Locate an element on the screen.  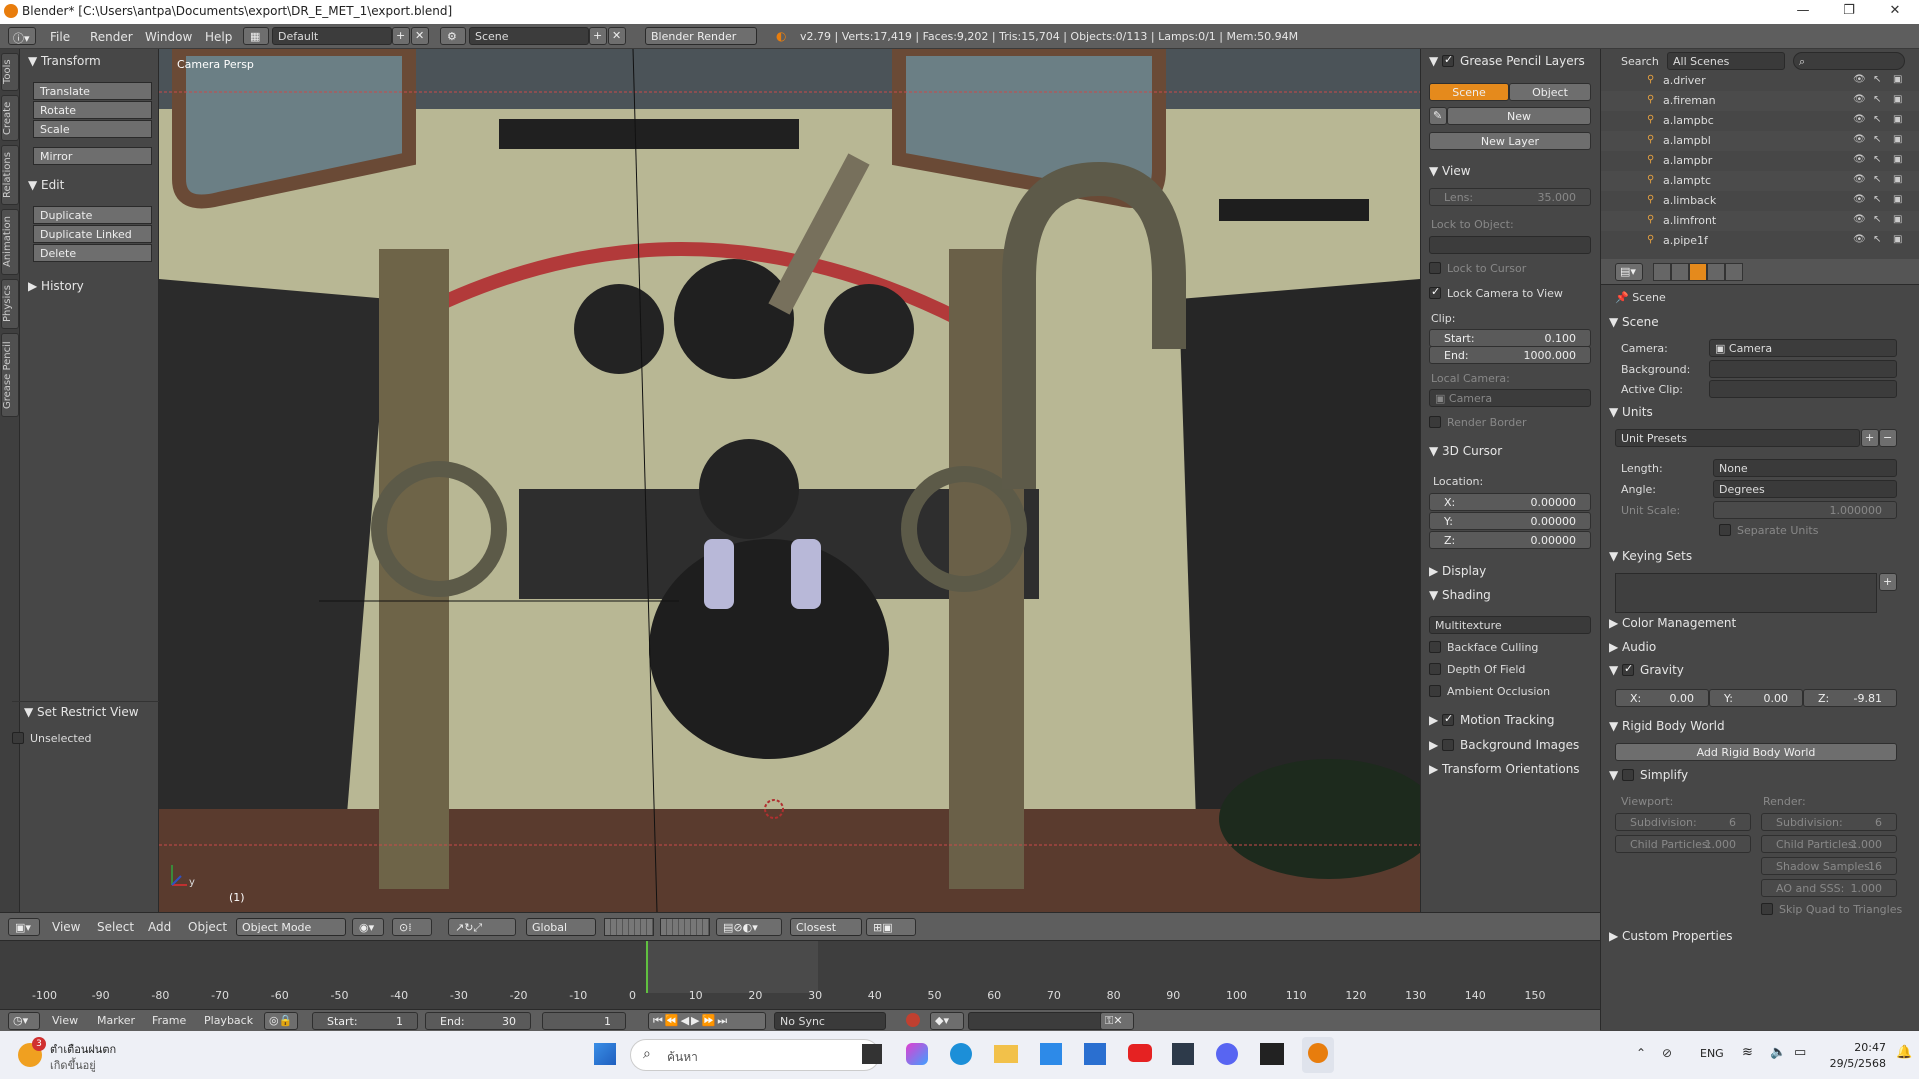
outliner-row: ⚲ a.lampbl 👁 ↖ ▣ is located at coordinates (1760, 141).